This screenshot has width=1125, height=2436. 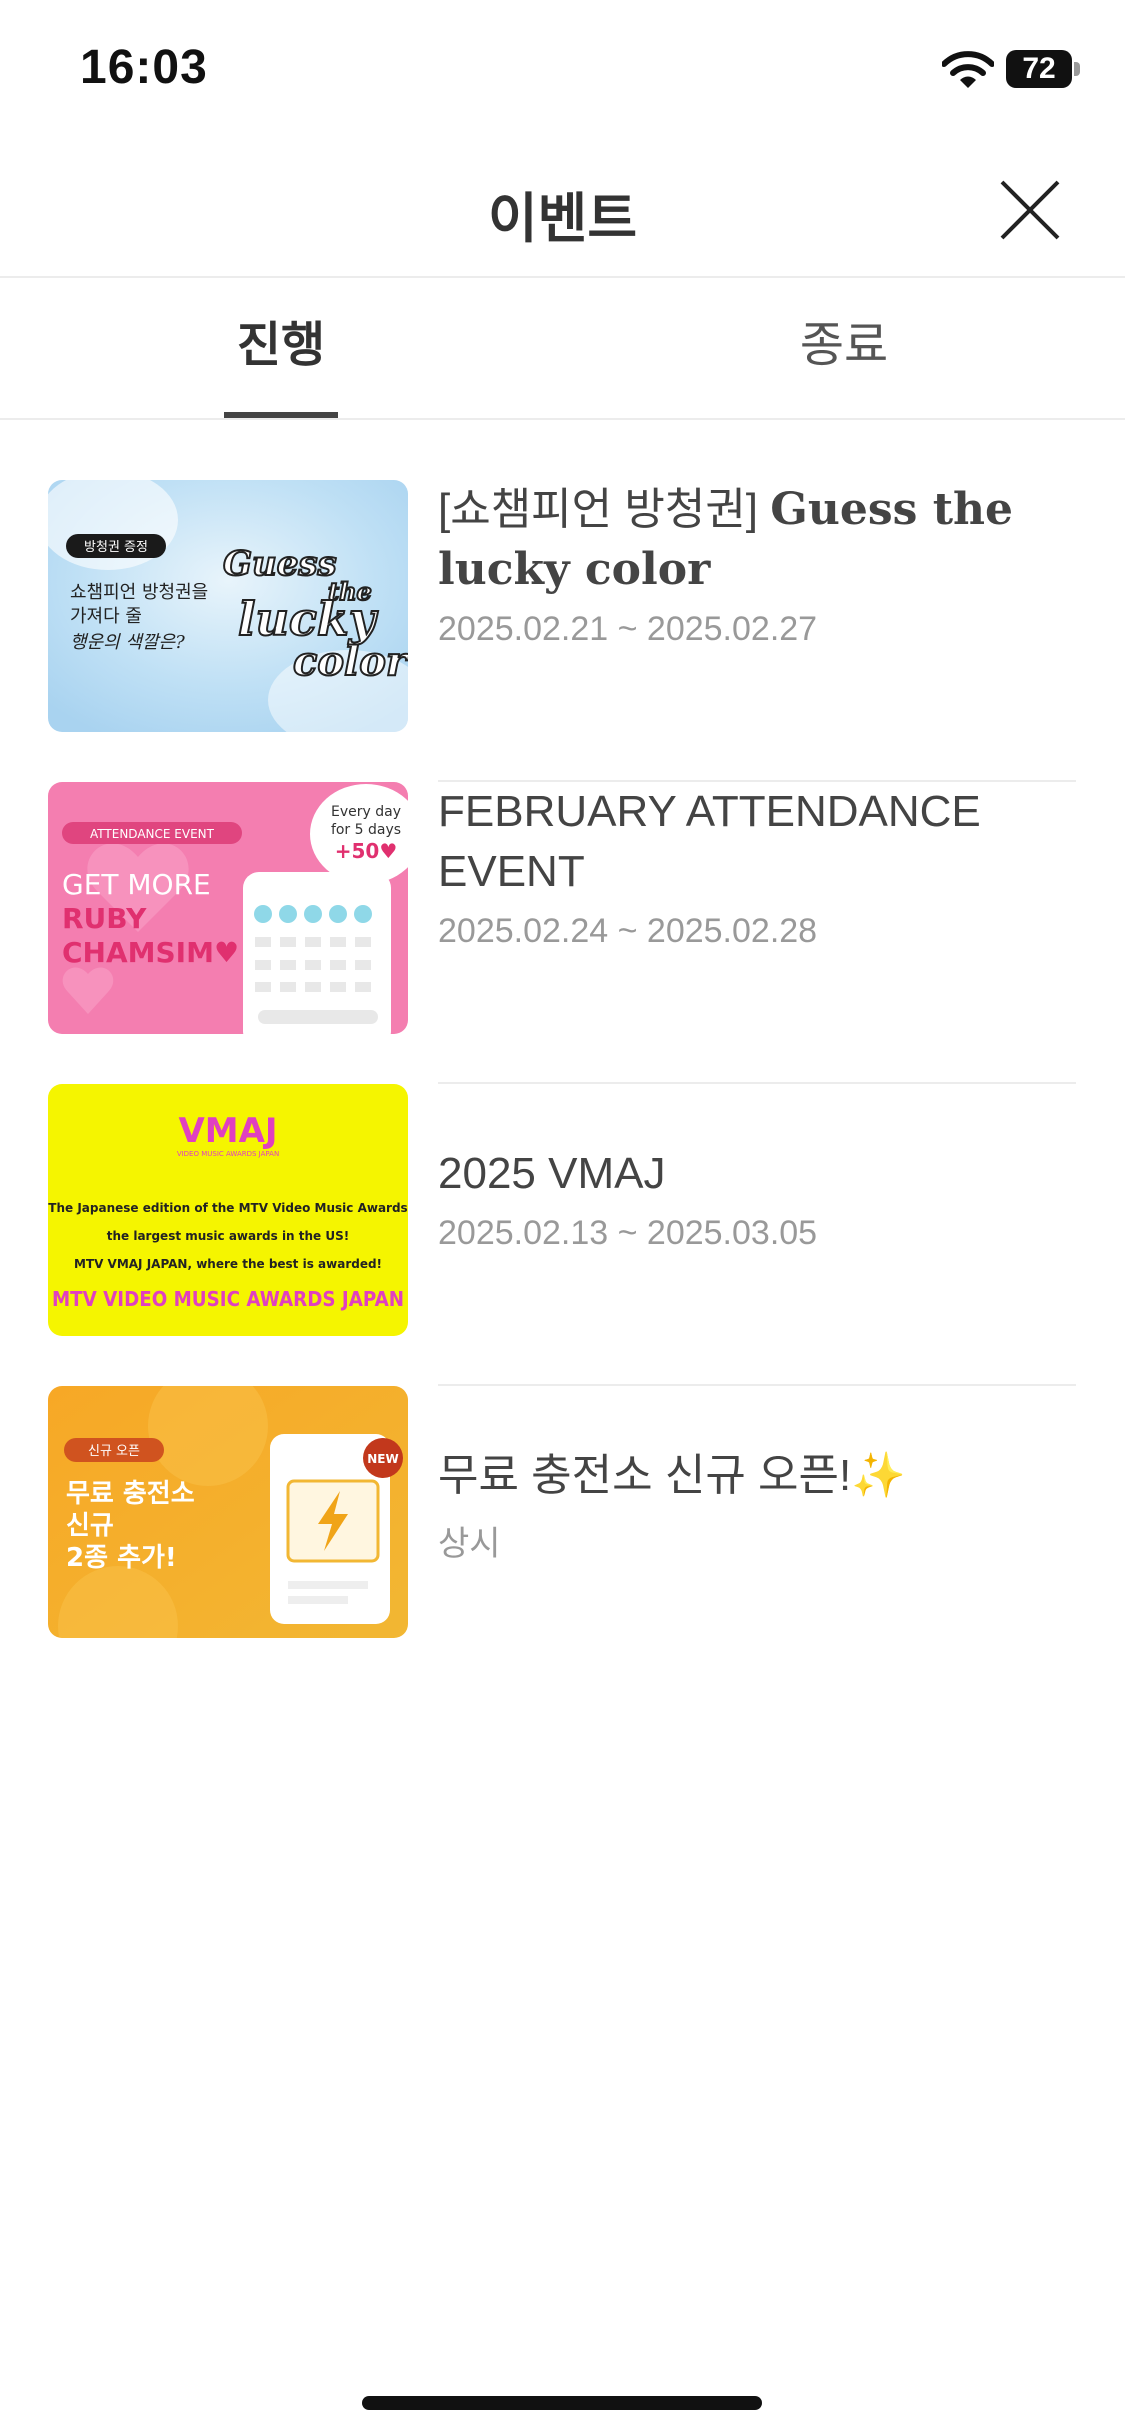 What do you see at coordinates (562, 2403) in the screenshot?
I see `home-indicator` at bounding box center [562, 2403].